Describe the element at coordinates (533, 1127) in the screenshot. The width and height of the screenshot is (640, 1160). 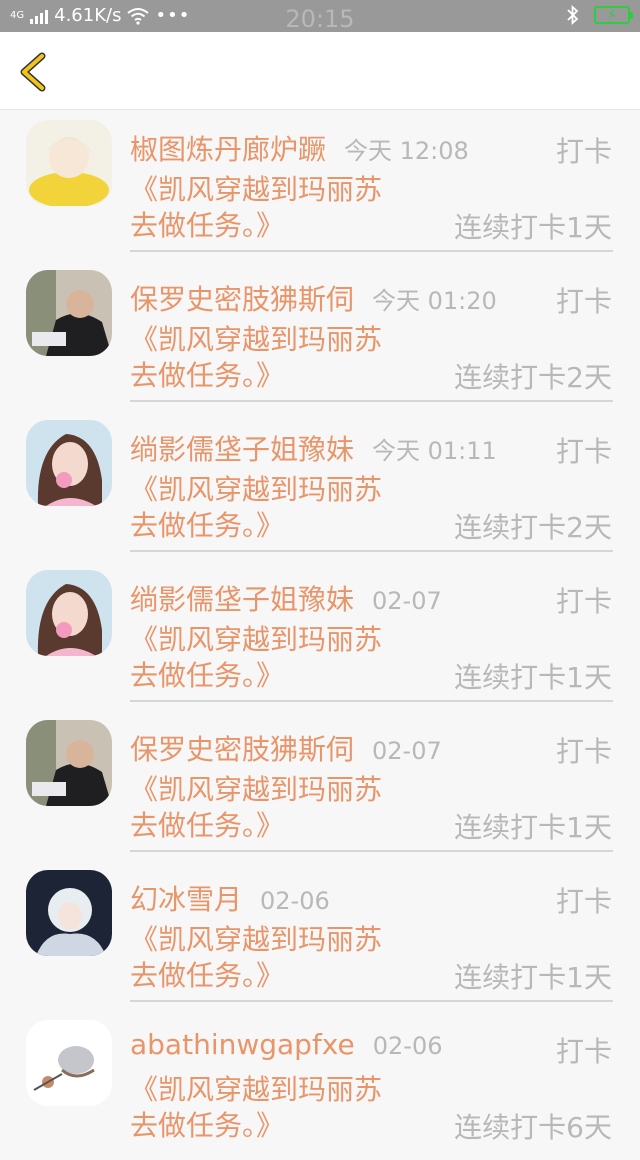
I see `streak-label: 连续打卡6天` at that location.